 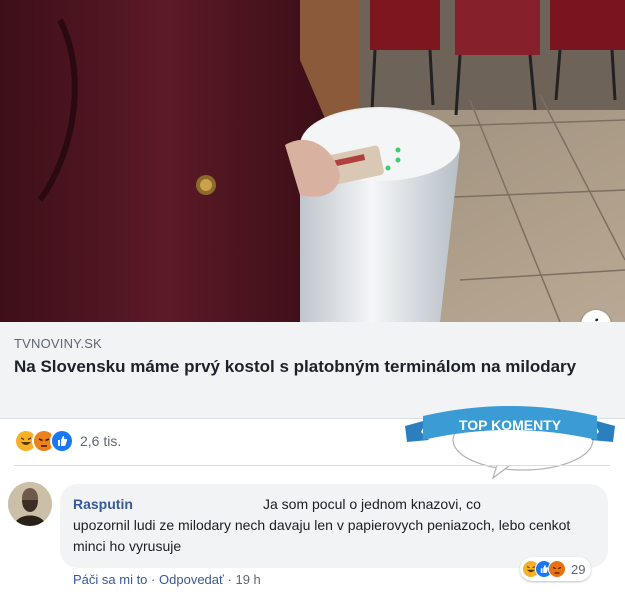 What do you see at coordinates (510, 435) in the screenshot?
I see `top-komenty-badge: TOP KOMENTY` at bounding box center [510, 435].